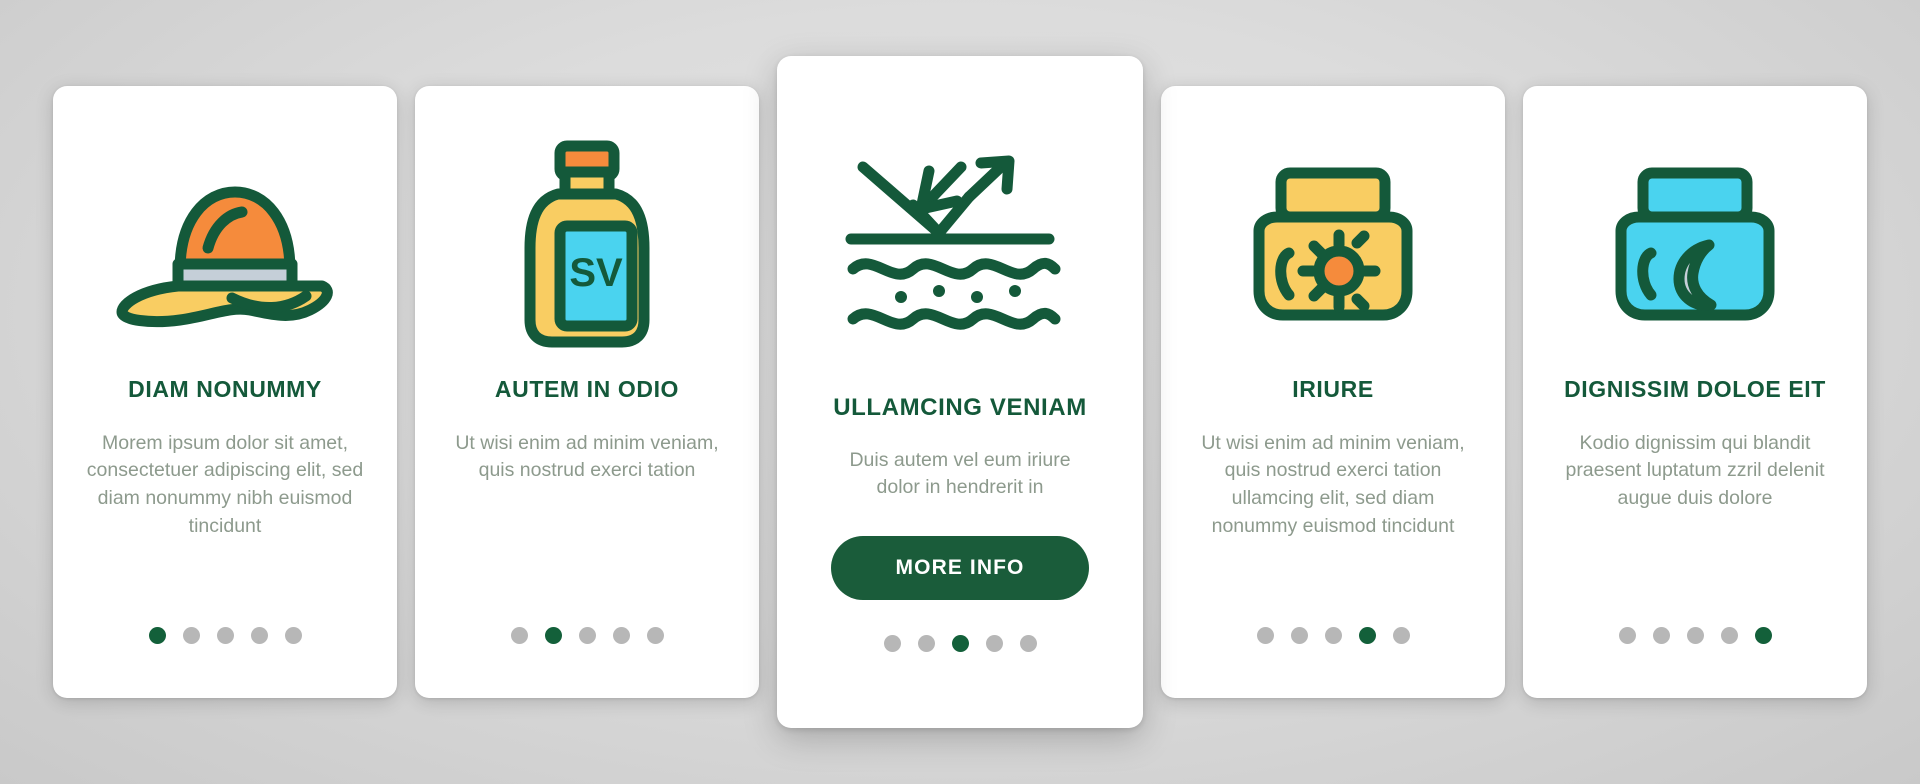 Image resolution: width=1920 pixels, height=784 pixels. What do you see at coordinates (960, 568) in the screenshot?
I see `more-info-button: MORE INFO` at bounding box center [960, 568].